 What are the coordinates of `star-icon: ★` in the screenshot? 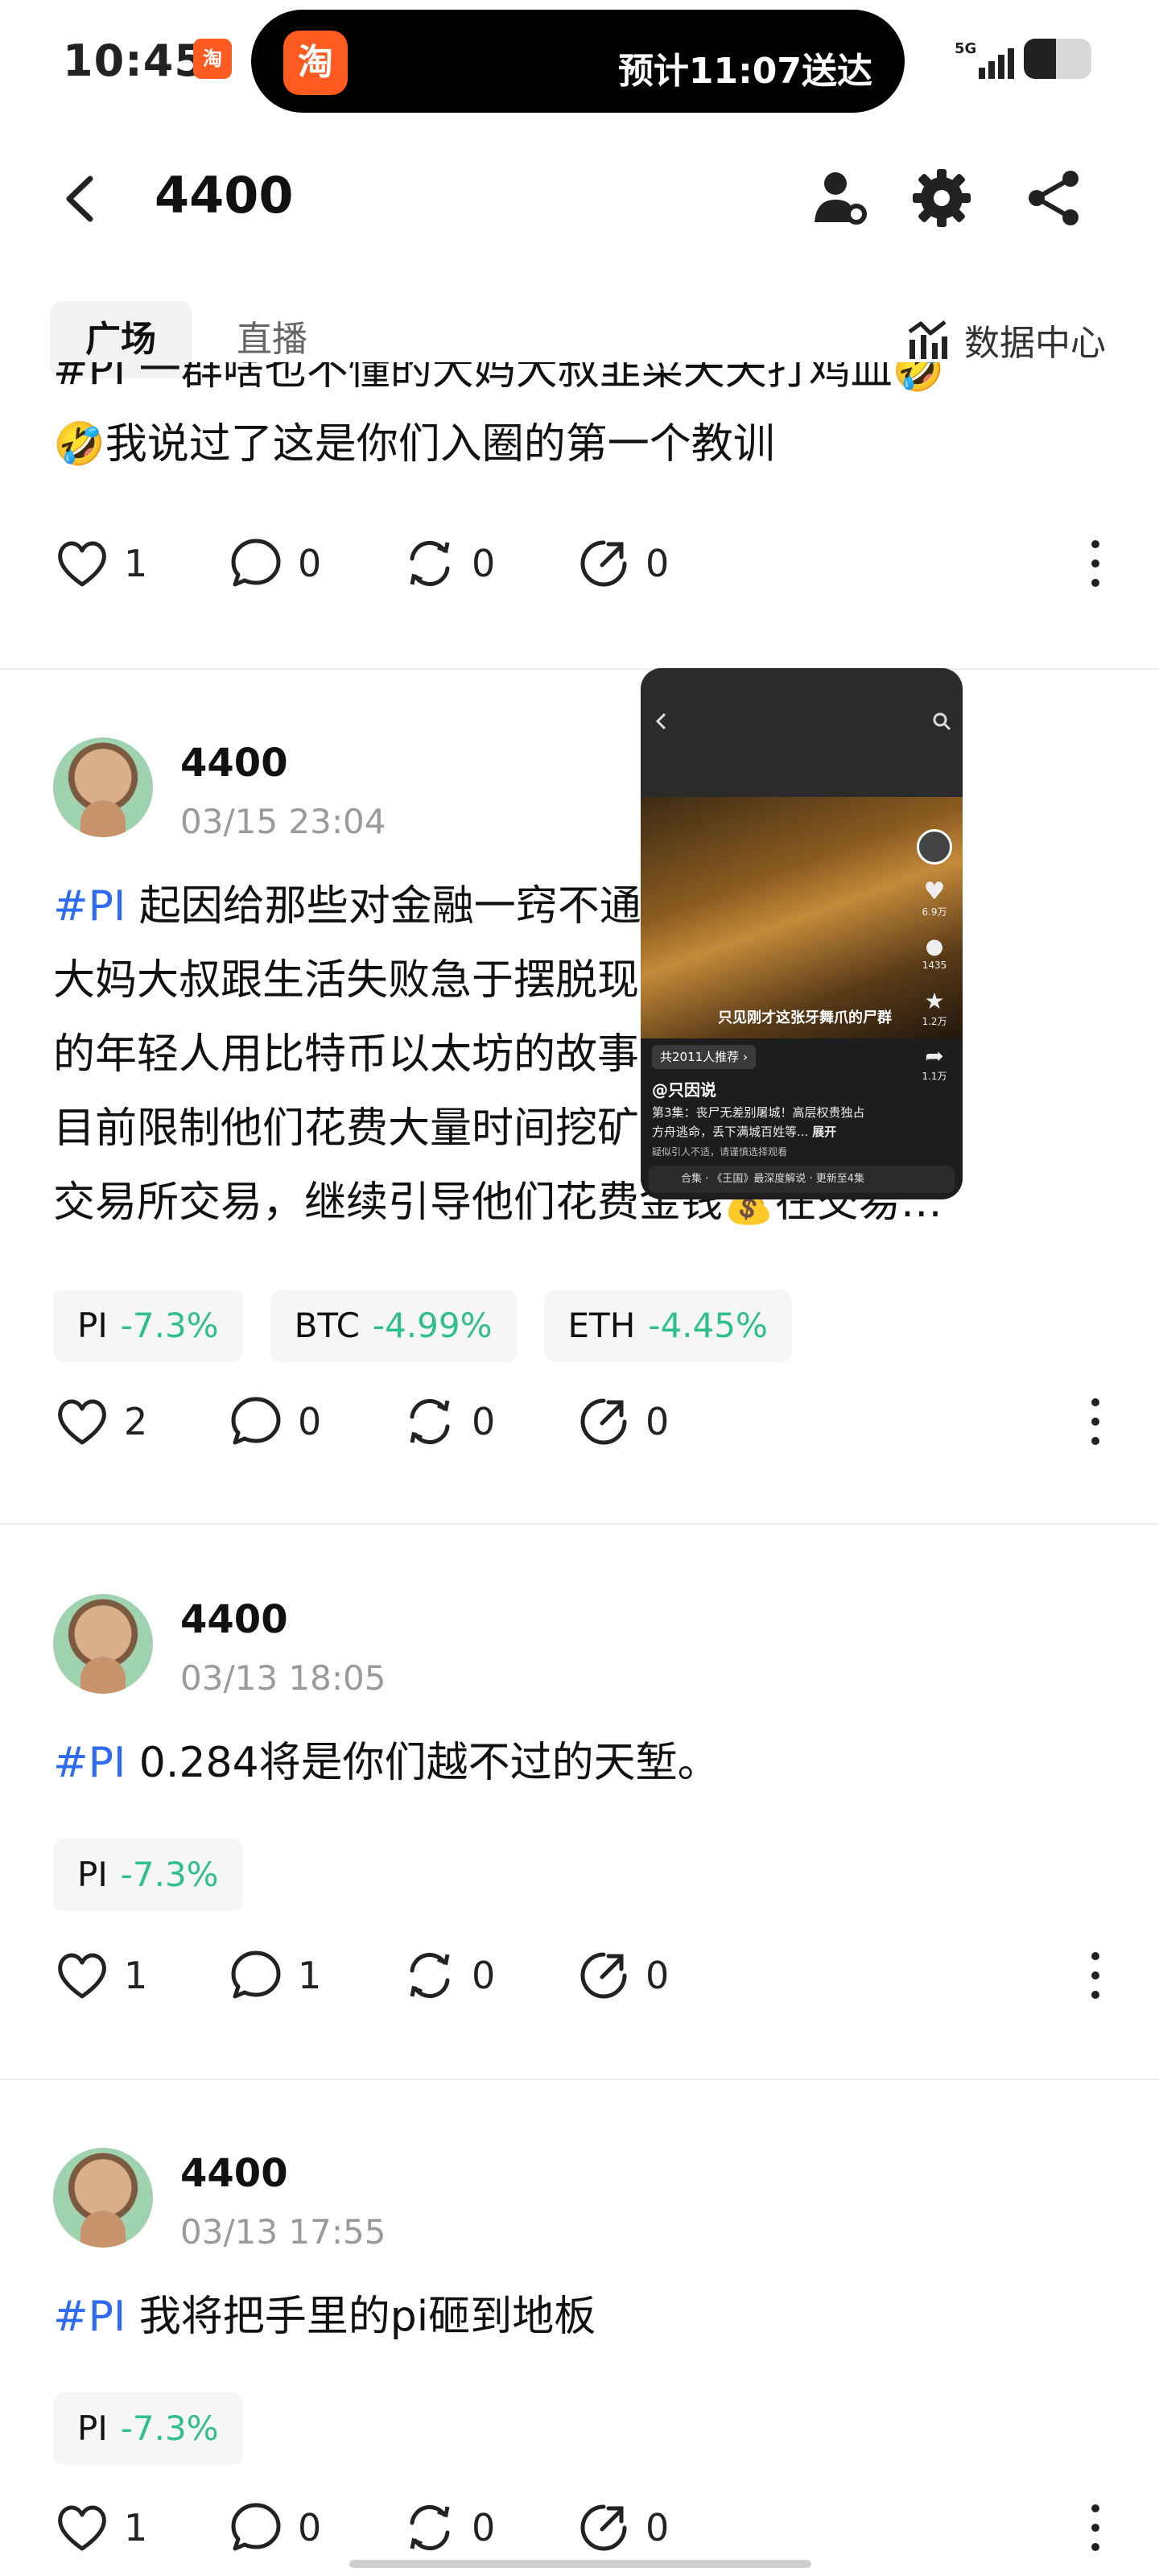 It's located at (934, 1001).